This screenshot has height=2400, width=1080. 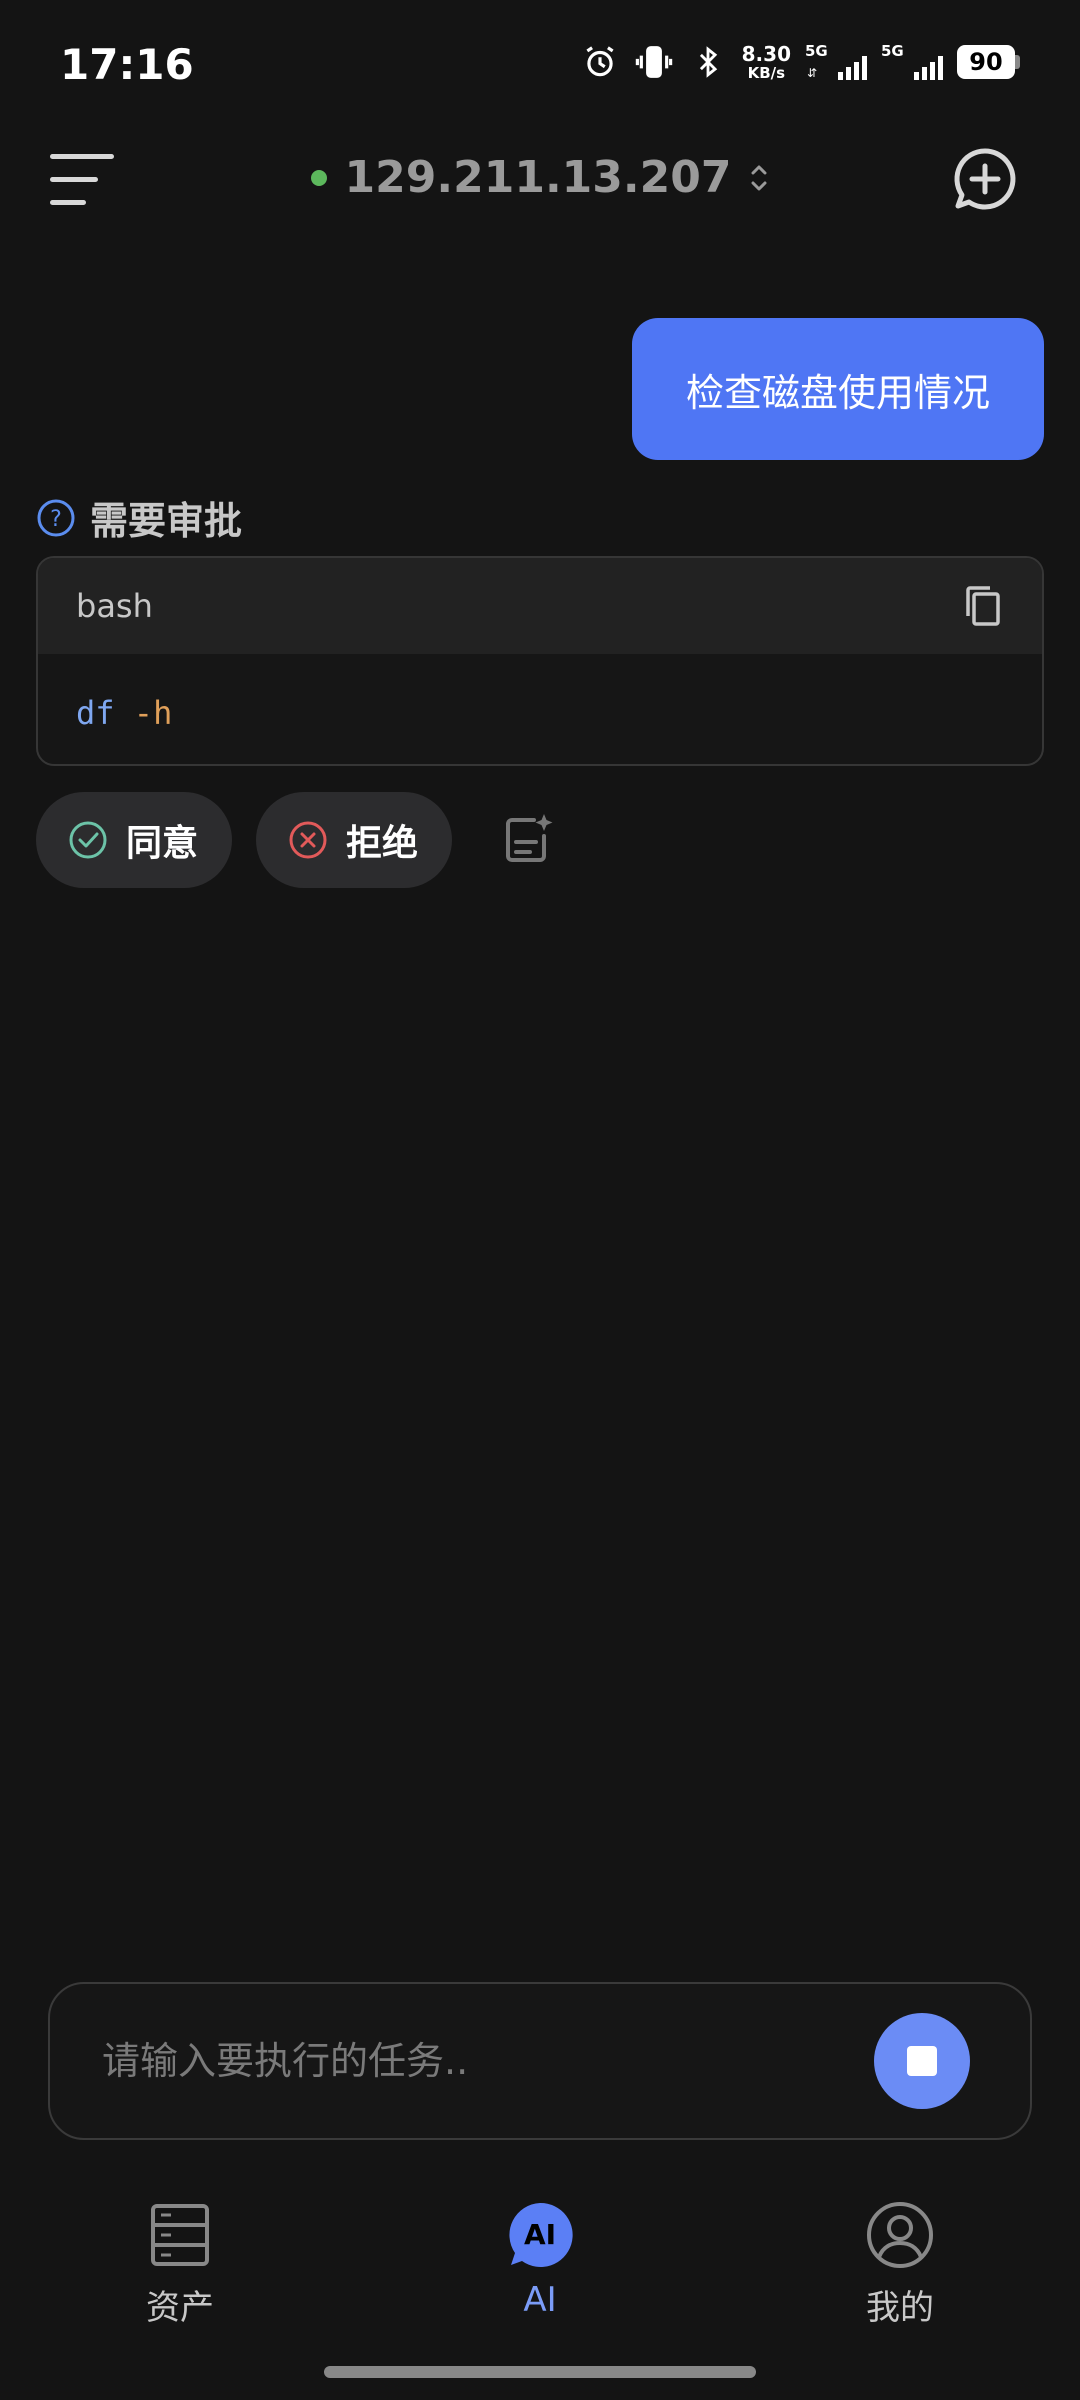 I want to click on approval-title: 需要审批, so click(x=166, y=521).